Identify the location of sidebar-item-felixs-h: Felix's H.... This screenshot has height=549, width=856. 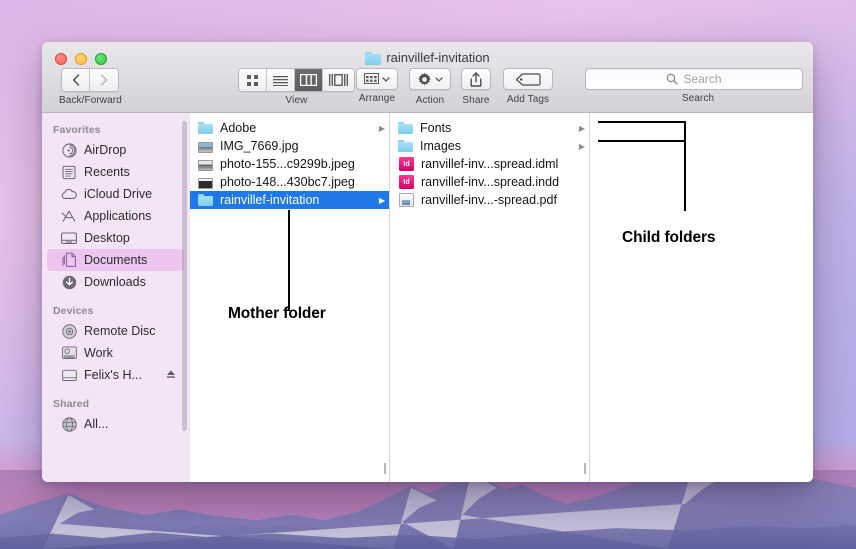
(115, 375).